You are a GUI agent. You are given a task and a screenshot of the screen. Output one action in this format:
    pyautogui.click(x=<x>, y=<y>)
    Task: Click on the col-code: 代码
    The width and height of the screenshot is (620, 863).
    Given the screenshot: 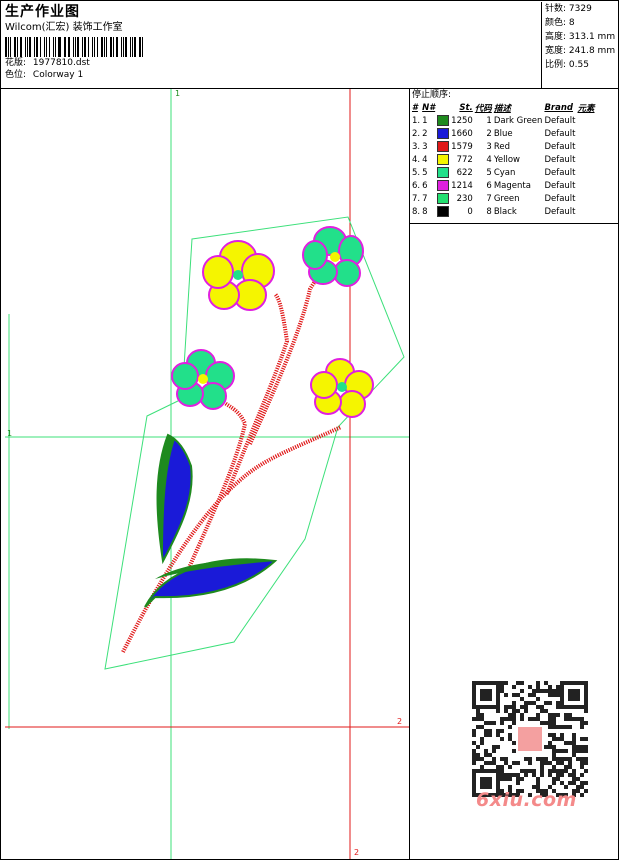 What is the action you would take?
    pyautogui.click(x=483, y=108)
    